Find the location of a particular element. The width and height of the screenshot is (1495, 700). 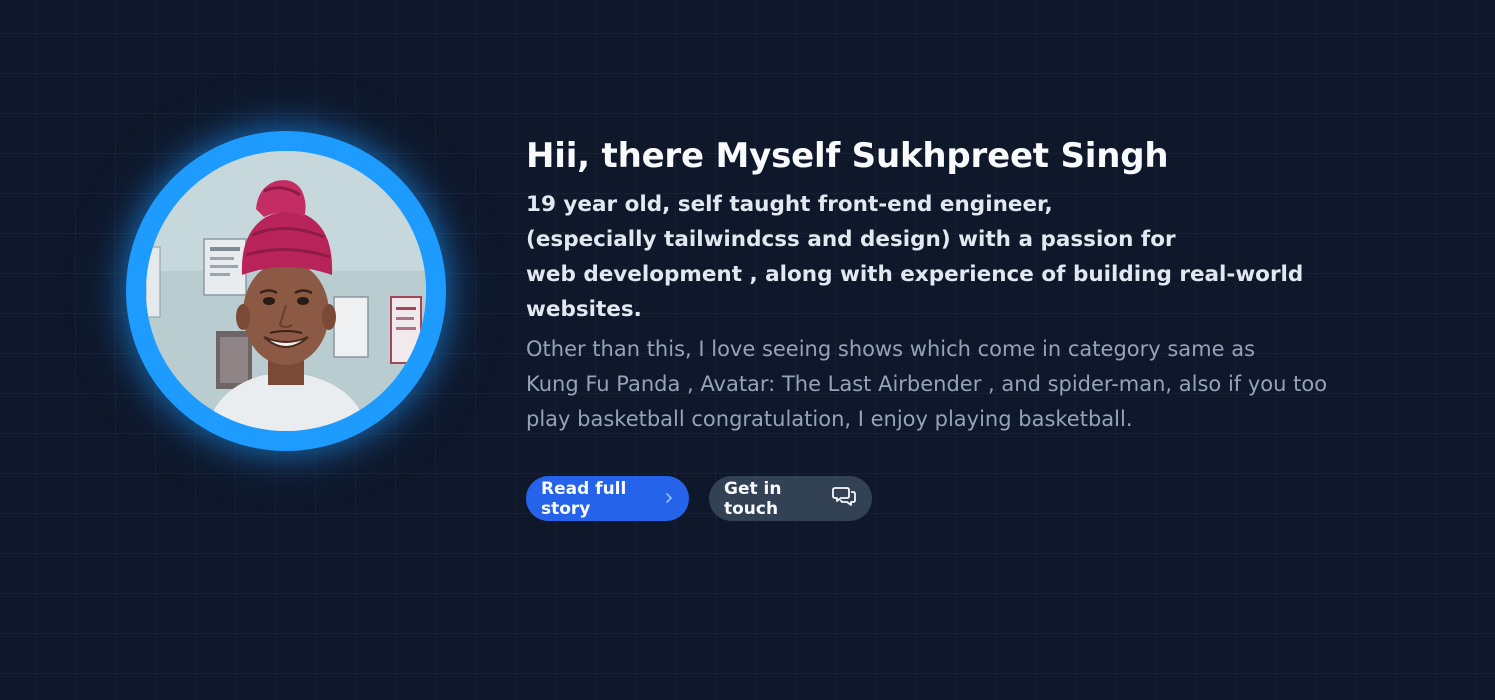

chevron-right-icon is located at coordinates (669, 499).